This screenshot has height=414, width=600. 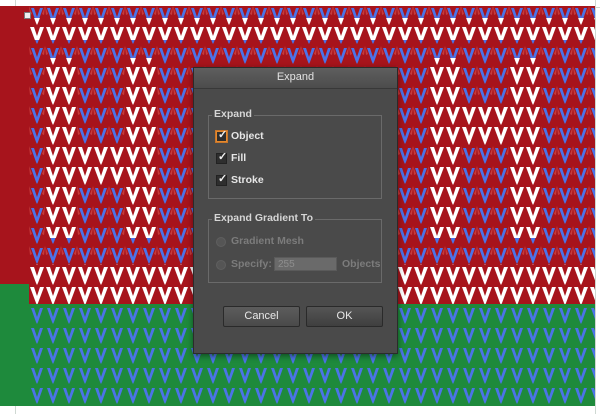 What do you see at coordinates (251, 264) in the screenshot?
I see `specify-label: Specify:` at bounding box center [251, 264].